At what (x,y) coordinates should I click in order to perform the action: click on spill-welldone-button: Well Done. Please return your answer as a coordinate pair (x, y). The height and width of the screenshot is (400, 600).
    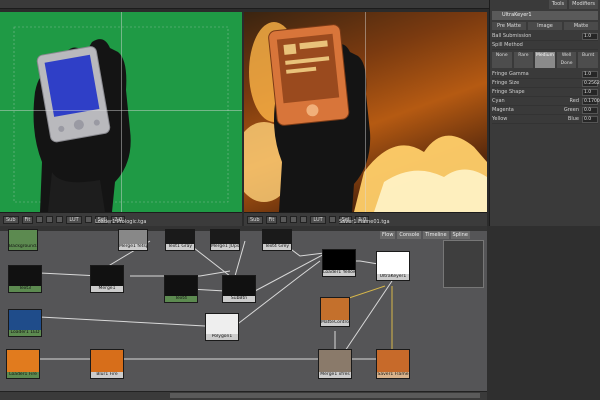
    Looking at the image, I should click on (566, 60).